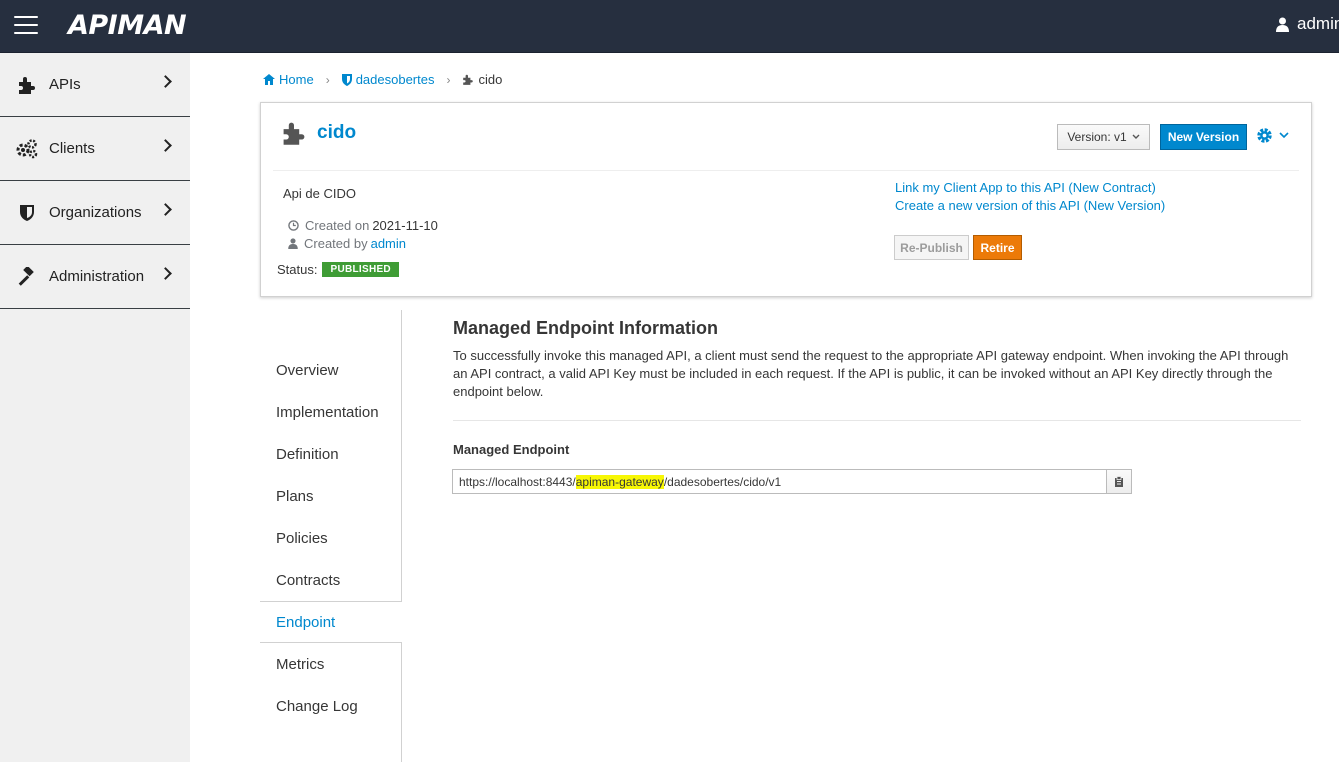 The width and height of the screenshot is (1339, 762). I want to click on breadcrumb-current: cido, so click(482, 79).